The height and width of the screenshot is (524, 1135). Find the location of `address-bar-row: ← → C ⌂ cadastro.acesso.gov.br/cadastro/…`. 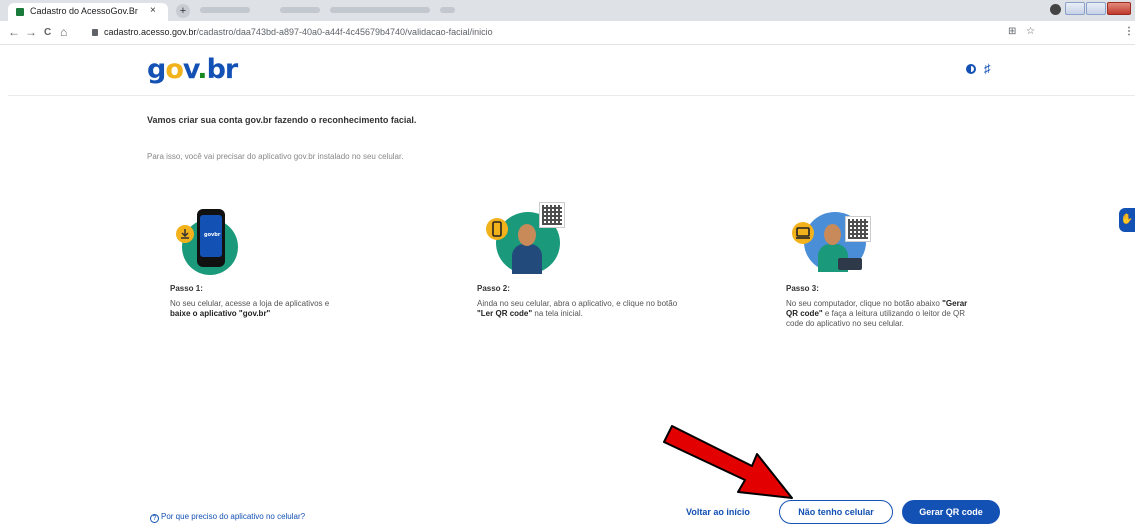

address-bar-row: ← → C ⌂ cadastro.acesso.gov.br/cadastro/… is located at coordinates (567, 33).